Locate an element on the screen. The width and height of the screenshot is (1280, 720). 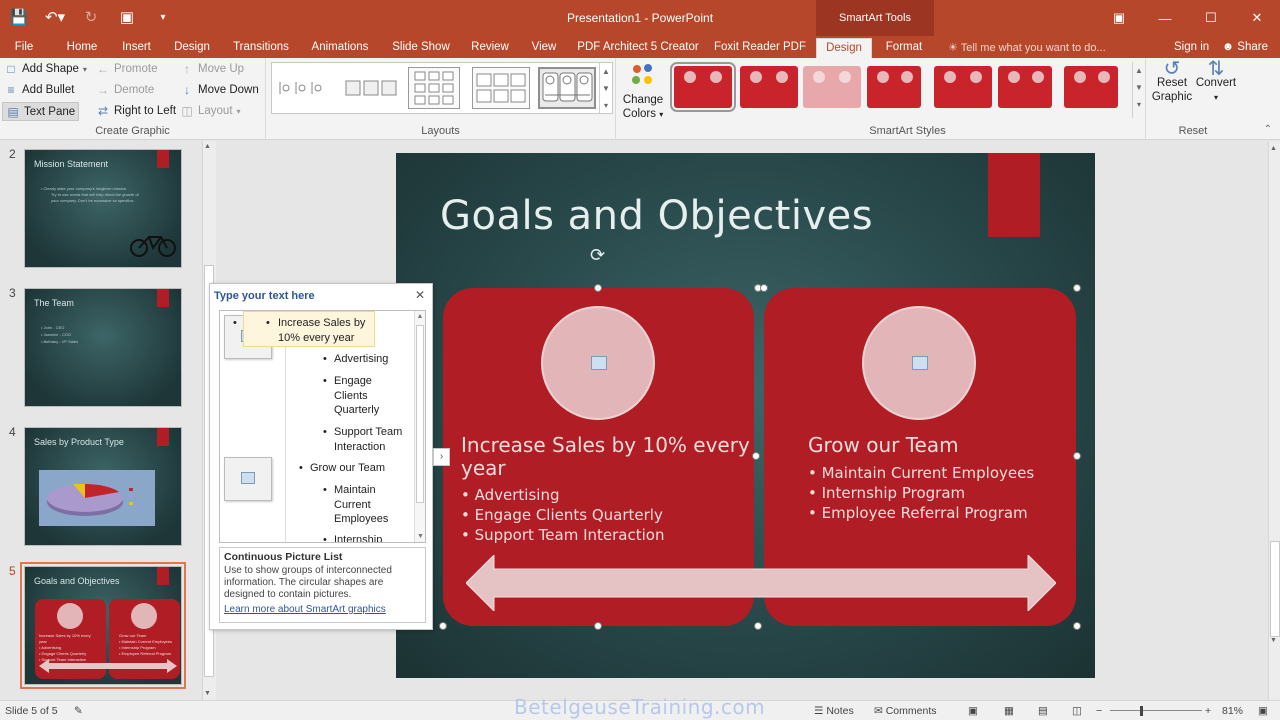
notes-button: ☰ Notes is located at coordinates (834, 711).